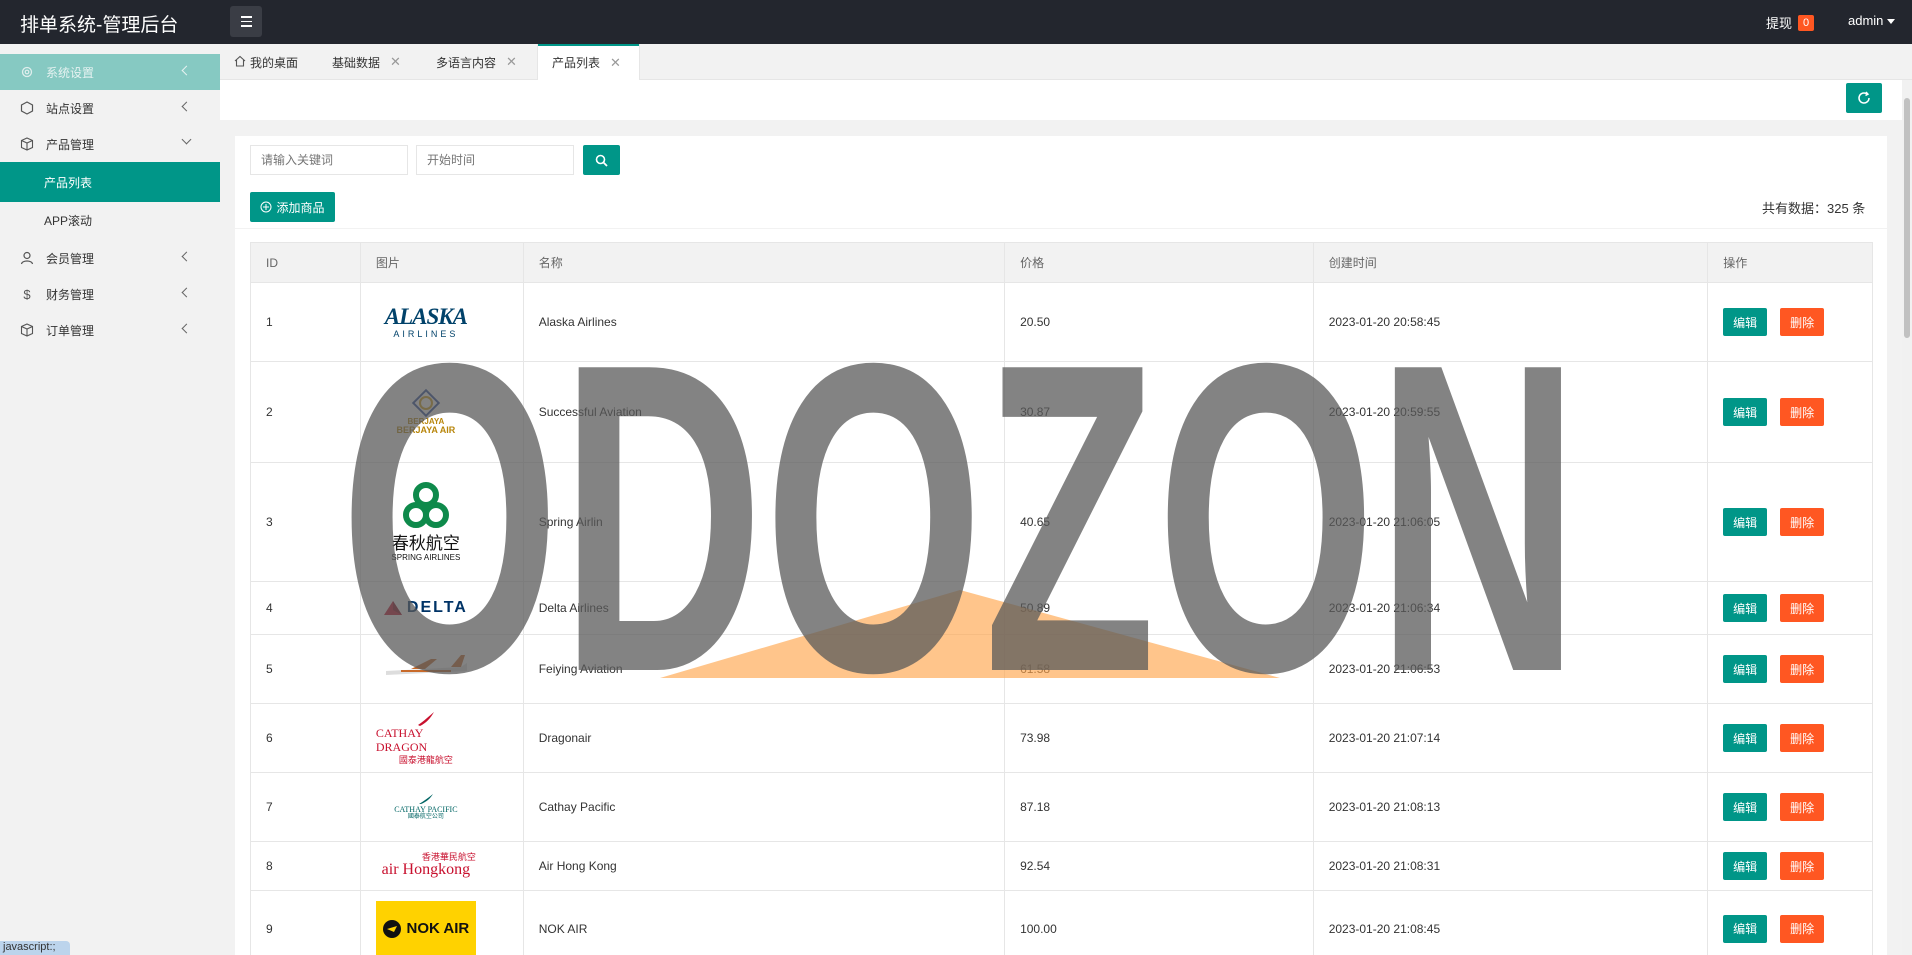  Describe the element at coordinates (27, 294) in the screenshot. I see `dollar-icon: $` at that location.